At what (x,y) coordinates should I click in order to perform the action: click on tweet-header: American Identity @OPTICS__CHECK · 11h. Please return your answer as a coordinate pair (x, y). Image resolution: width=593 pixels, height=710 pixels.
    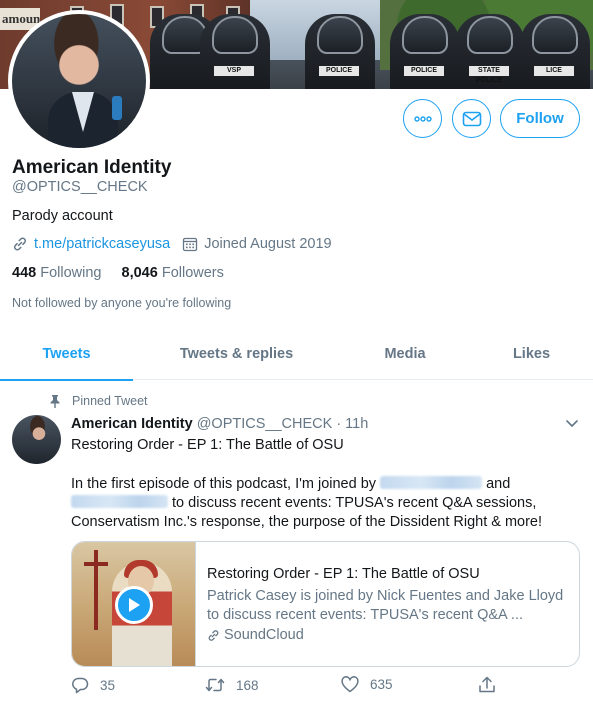
    Looking at the image, I should click on (219, 424).